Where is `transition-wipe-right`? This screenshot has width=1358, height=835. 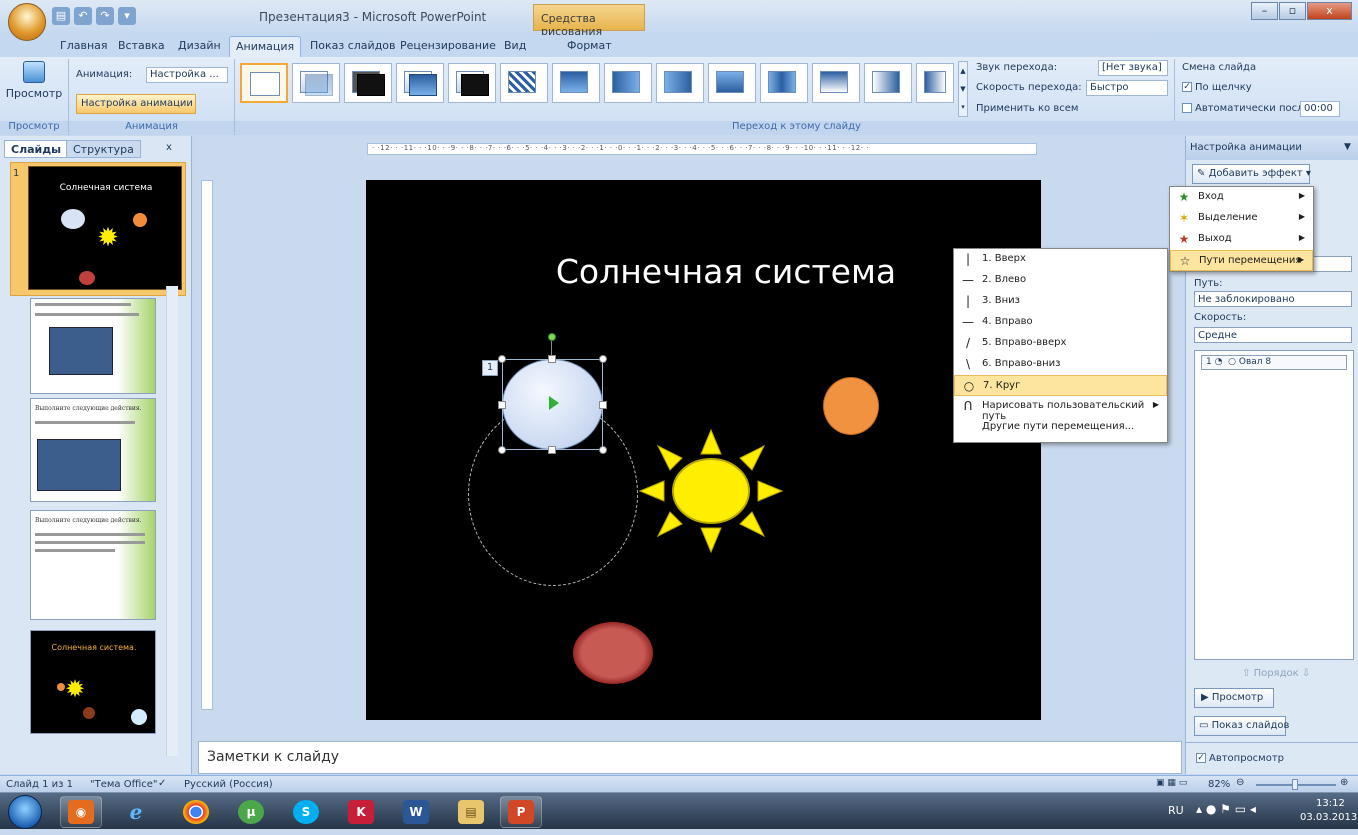
transition-wipe-right is located at coordinates (680, 83).